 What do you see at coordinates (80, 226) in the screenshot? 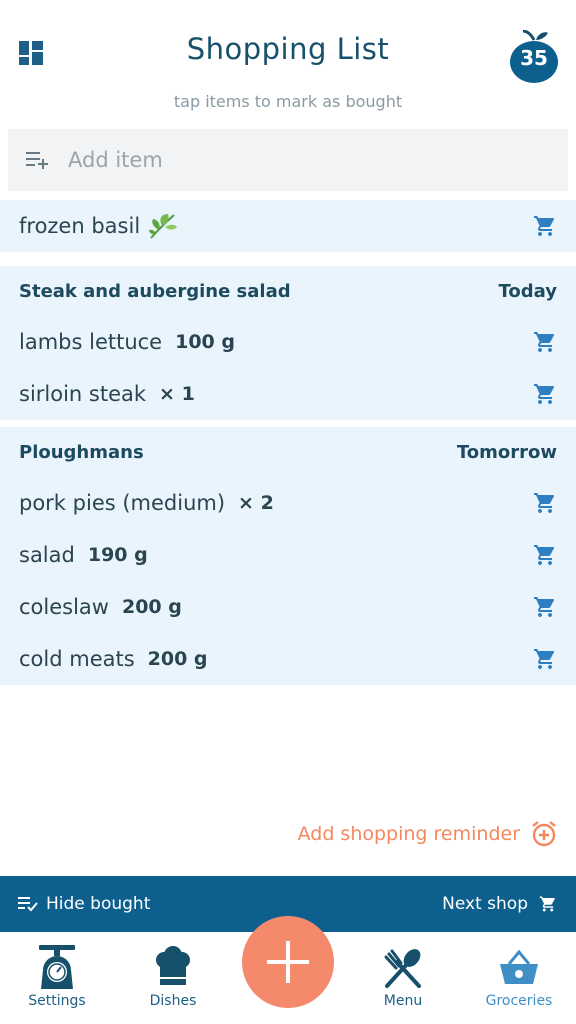
I see `item-name: frozen basil` at bounding box center [80, 226].